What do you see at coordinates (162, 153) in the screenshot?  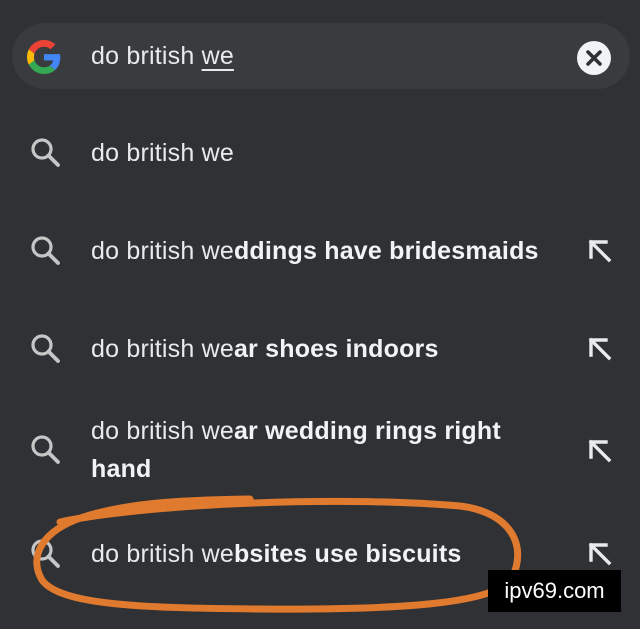 I see `suggestion-text: do british we` at bounding box center [162, 153].